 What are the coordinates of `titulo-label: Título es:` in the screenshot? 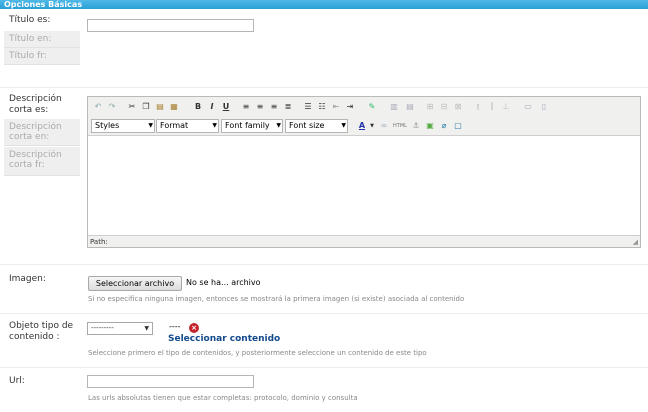 It's located at (30, 20).